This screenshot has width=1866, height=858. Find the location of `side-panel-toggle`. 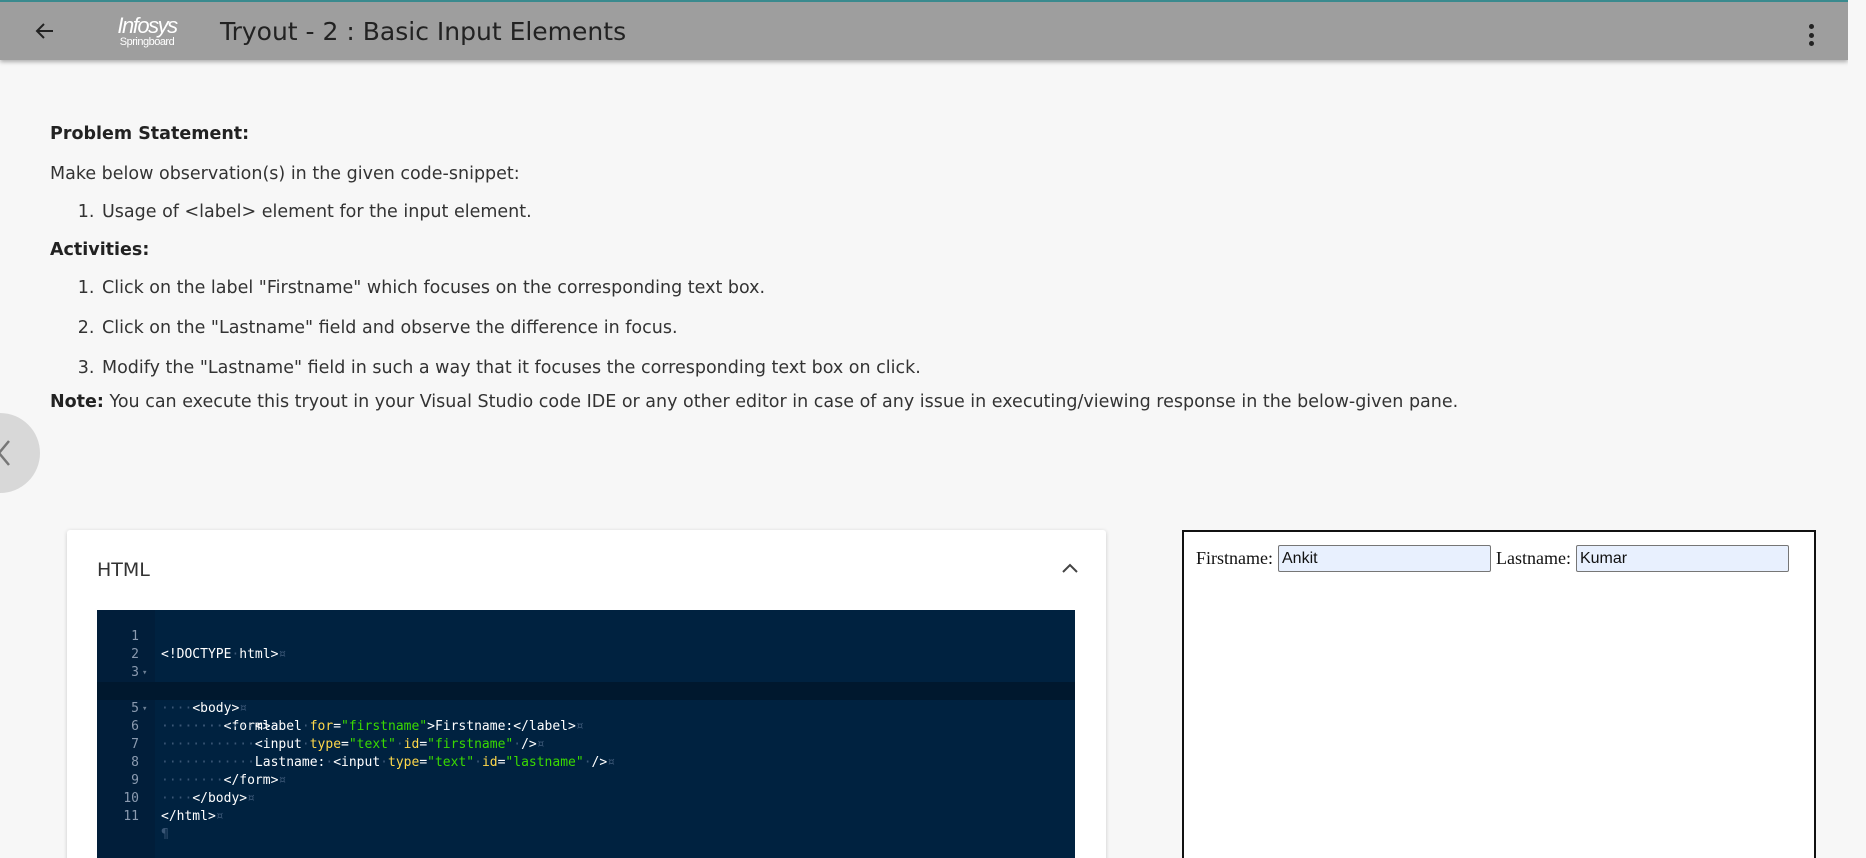

side-panel-toggle is located at coordinates (20, 453).